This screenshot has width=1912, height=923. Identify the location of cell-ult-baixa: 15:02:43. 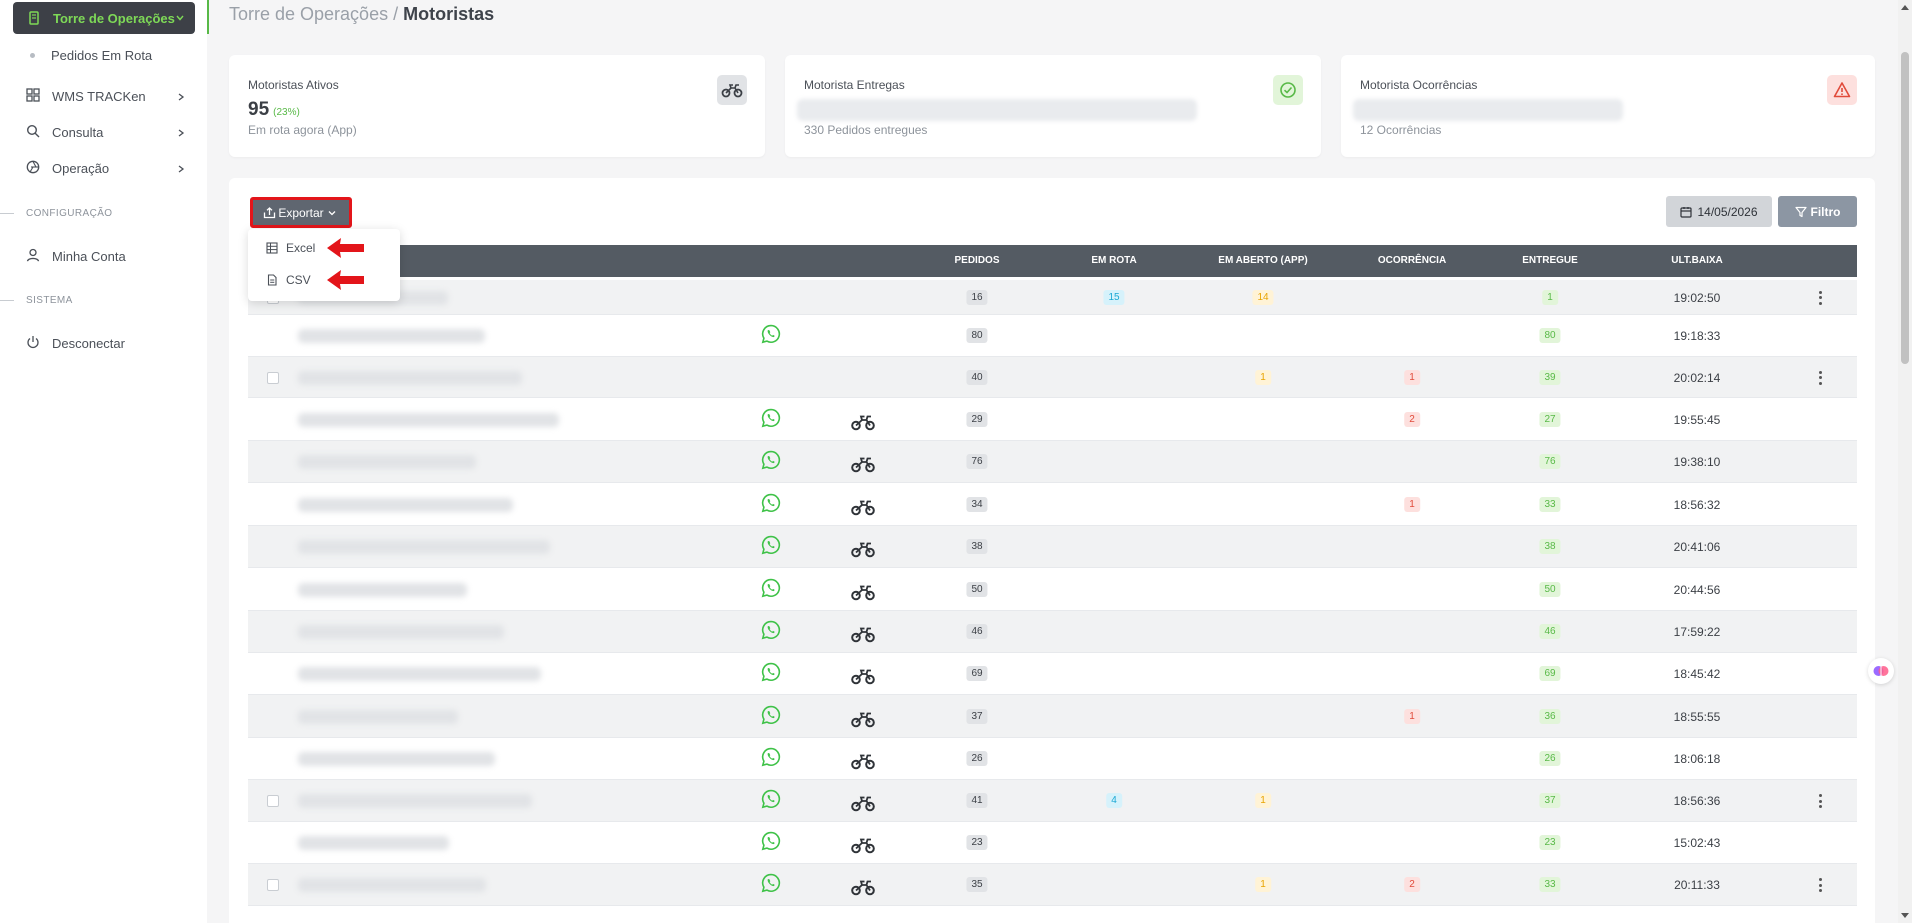
(1697, 843).